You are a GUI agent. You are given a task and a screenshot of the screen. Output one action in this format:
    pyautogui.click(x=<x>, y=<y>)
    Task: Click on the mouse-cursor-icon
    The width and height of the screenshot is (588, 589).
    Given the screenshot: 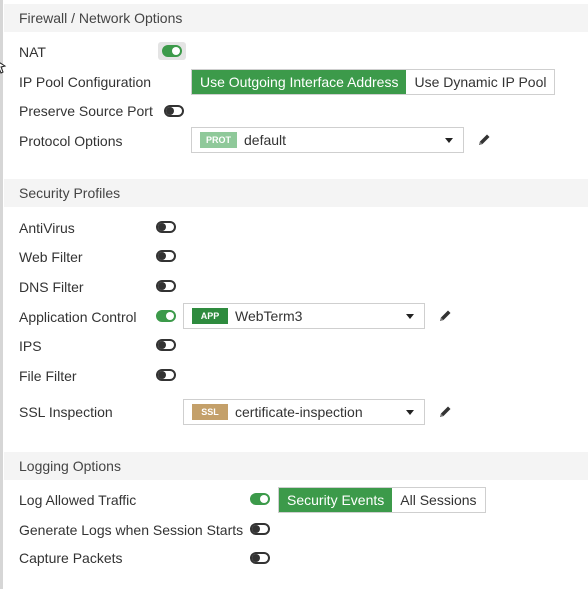 What is the action you would take?
    pyautogui.click(x=3, y=68)
    